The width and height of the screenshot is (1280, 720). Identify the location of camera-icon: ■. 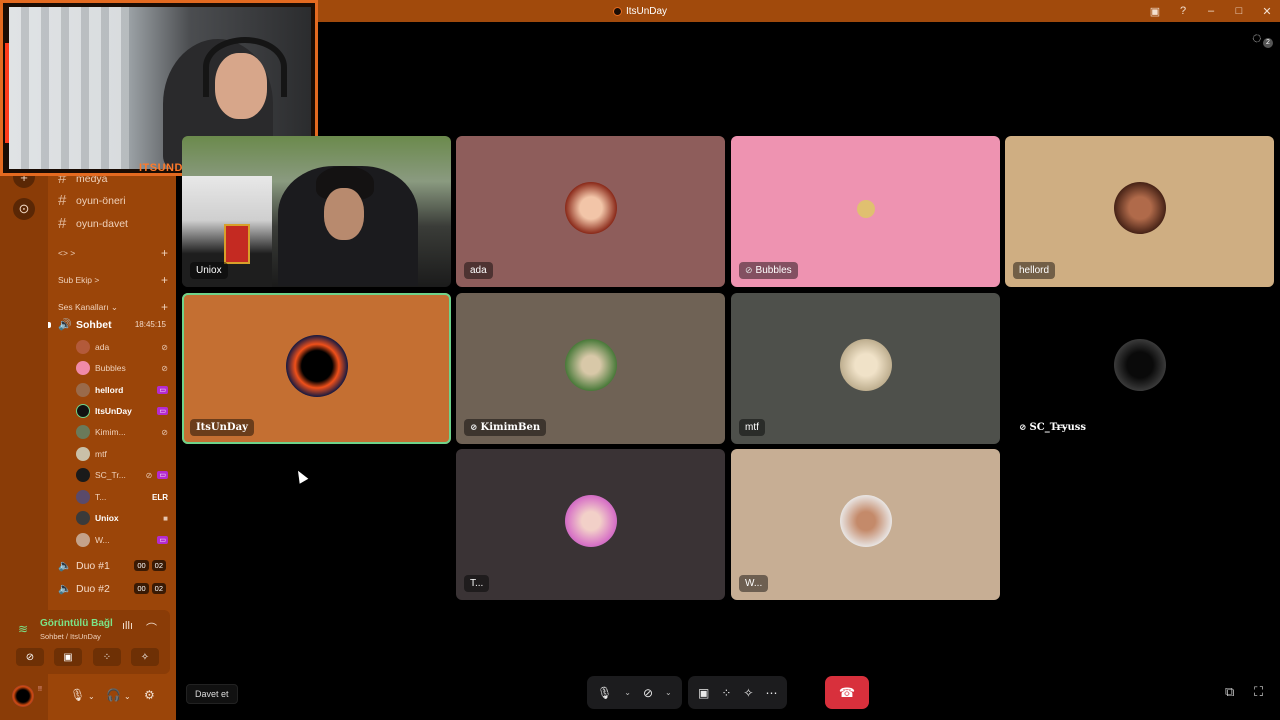
(165, 518).